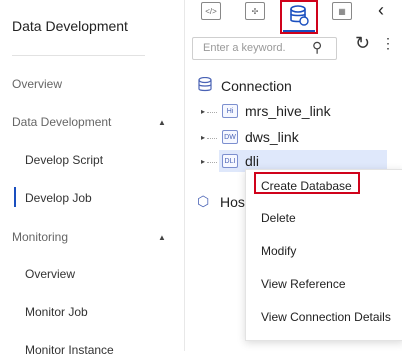  I want to click on job-icon: ✣, so click(255, 11).